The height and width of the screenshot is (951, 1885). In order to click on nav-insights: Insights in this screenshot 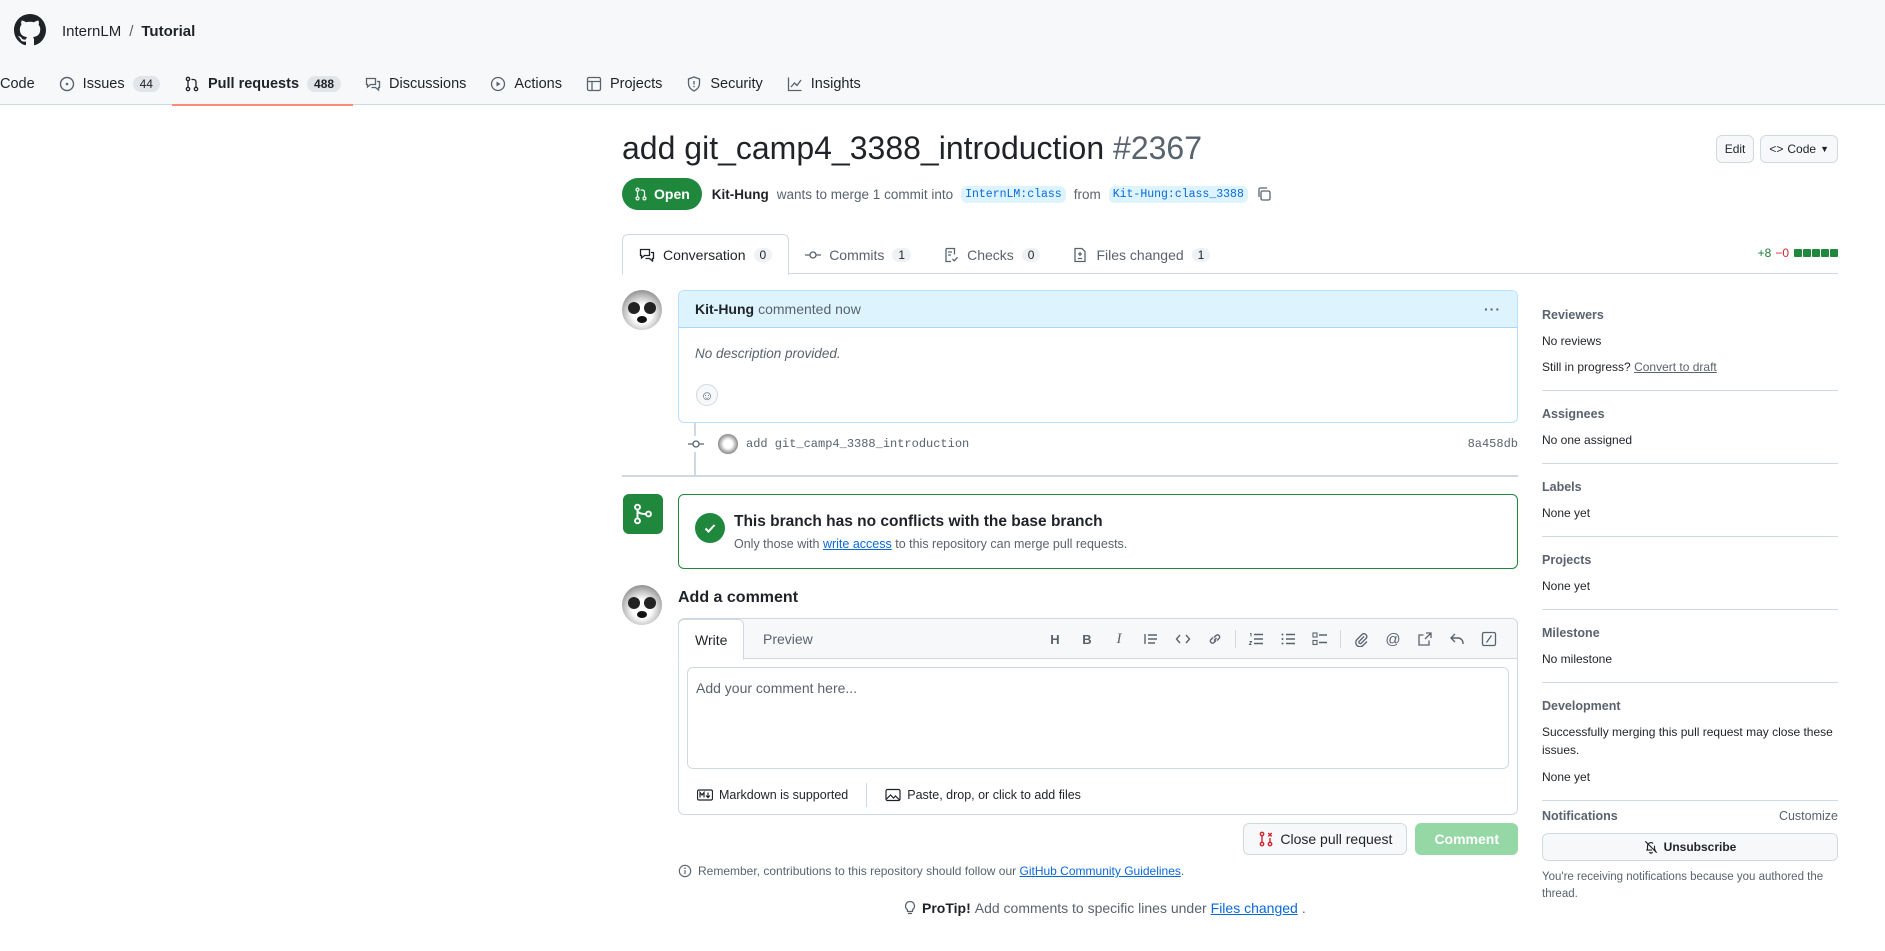, I will do `click(824, 83)`.